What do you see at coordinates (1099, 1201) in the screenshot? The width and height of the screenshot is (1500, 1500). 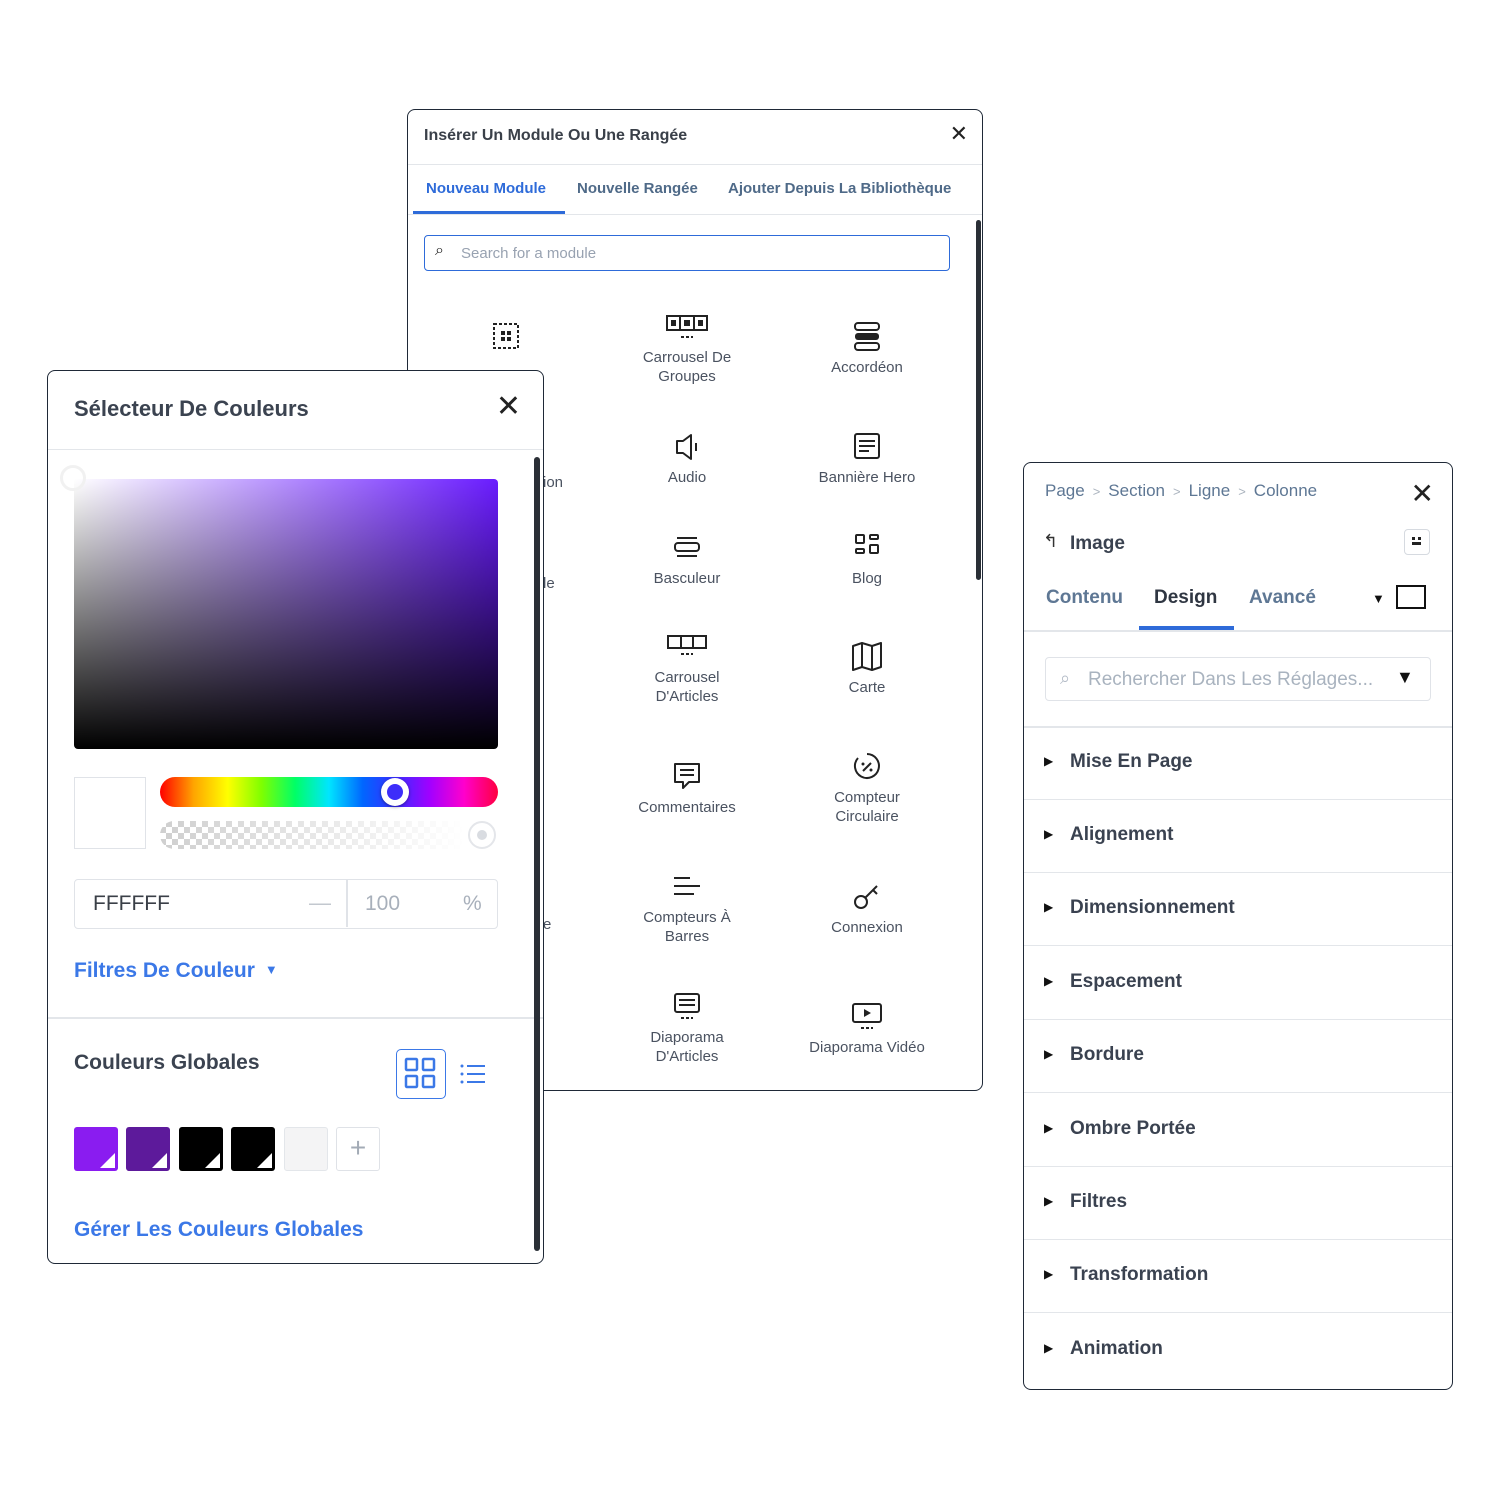 I see `section-label: Filtres` at bounding box center [1099, 1201].